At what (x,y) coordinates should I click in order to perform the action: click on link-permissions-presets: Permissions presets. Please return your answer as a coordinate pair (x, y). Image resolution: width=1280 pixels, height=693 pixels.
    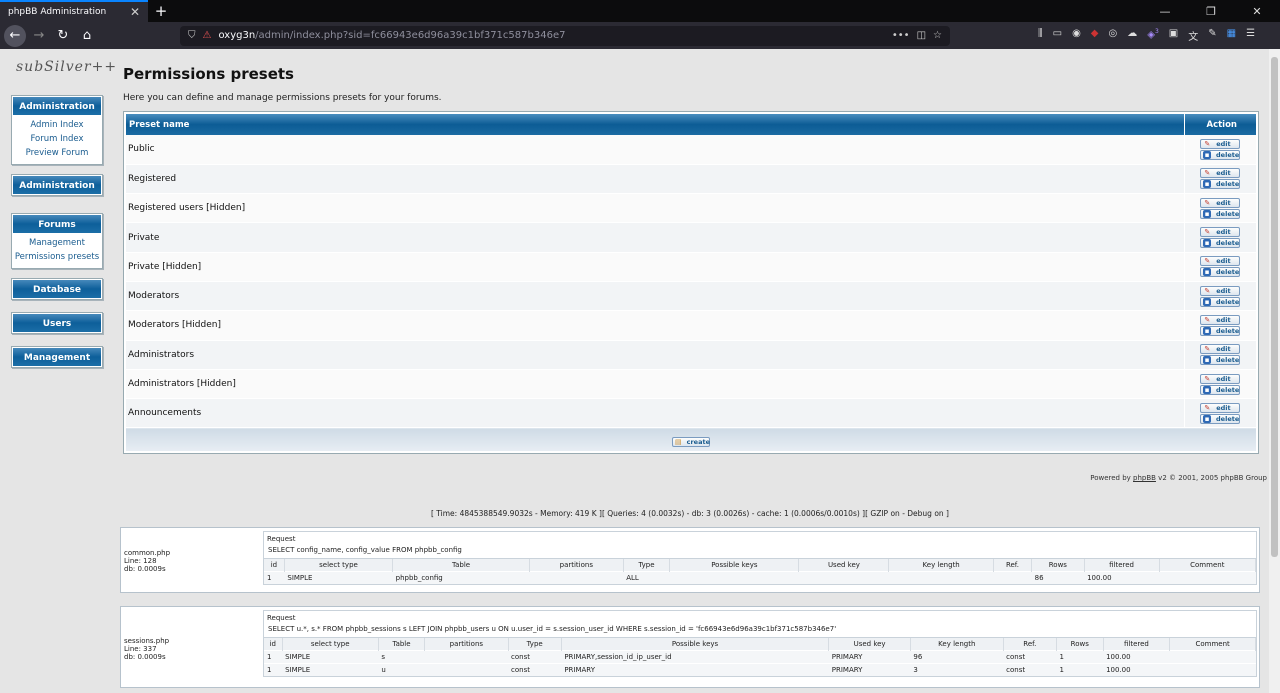
    Looking at the image, I should click on (57, 257).